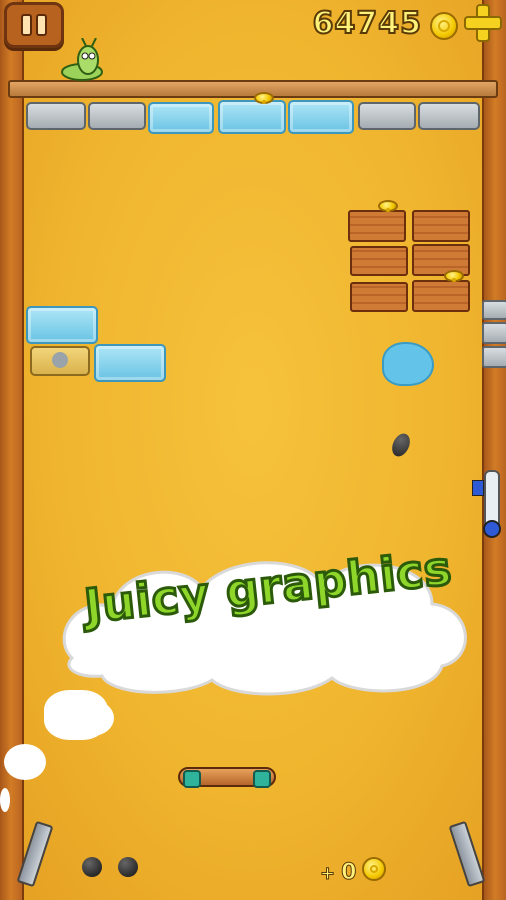  I want to click on bonus-prefix: +, so click(327, 874).